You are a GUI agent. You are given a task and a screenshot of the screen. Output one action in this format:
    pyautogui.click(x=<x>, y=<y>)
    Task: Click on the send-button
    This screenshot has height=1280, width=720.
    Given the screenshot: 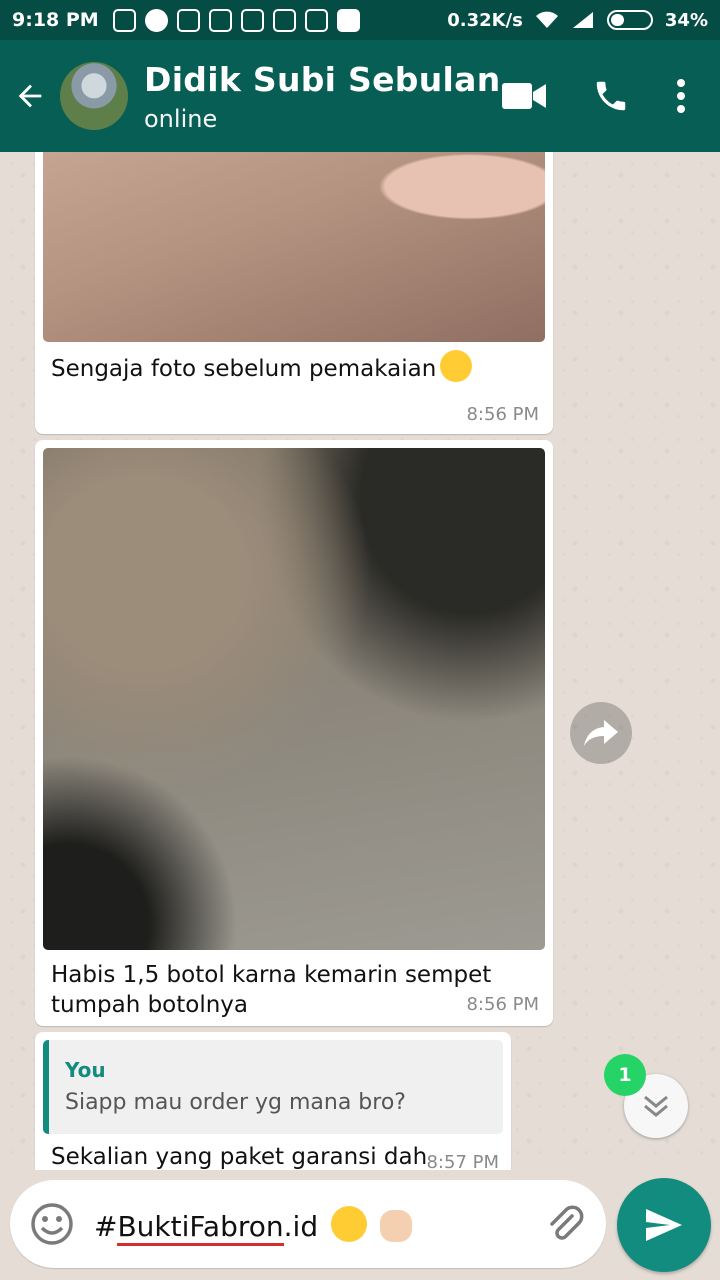 What is the action you would take?
    pyautogui.click(x=664, y=1225)
    